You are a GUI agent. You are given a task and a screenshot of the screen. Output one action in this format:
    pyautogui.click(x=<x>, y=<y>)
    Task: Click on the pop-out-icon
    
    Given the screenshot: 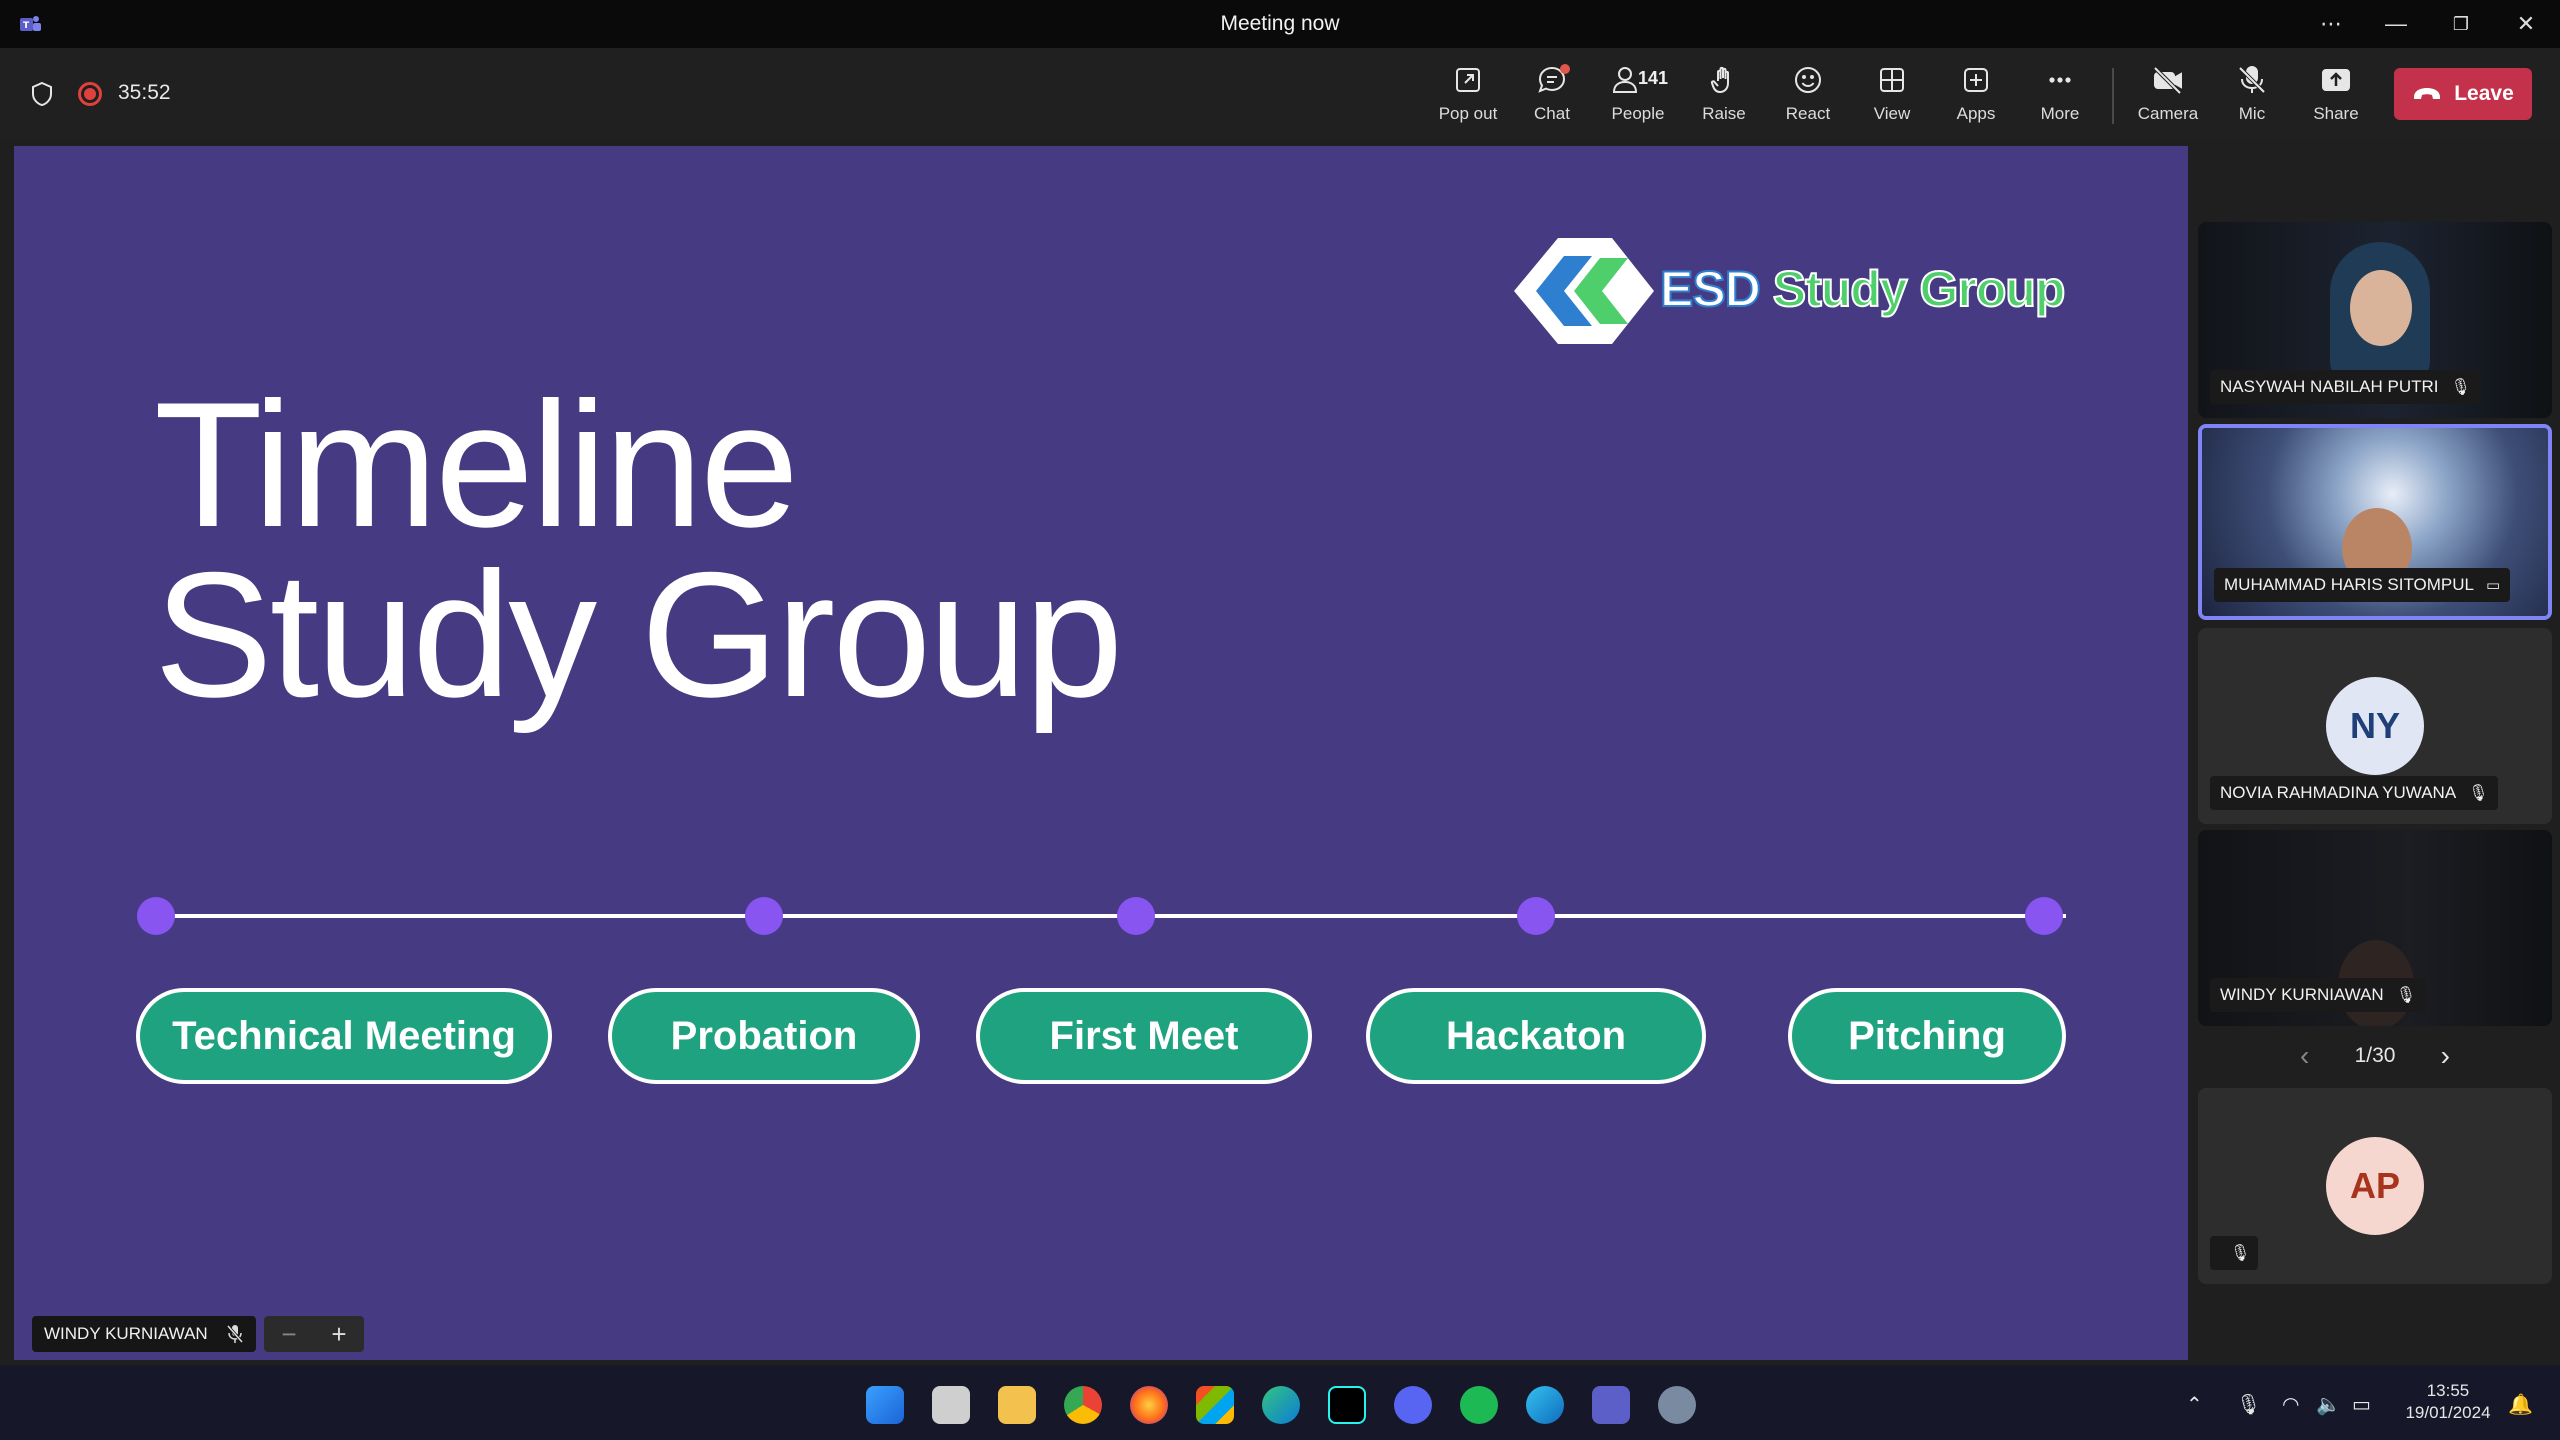 What is the action you would take?
    pyautogui.click(x=1468, y=80)
    